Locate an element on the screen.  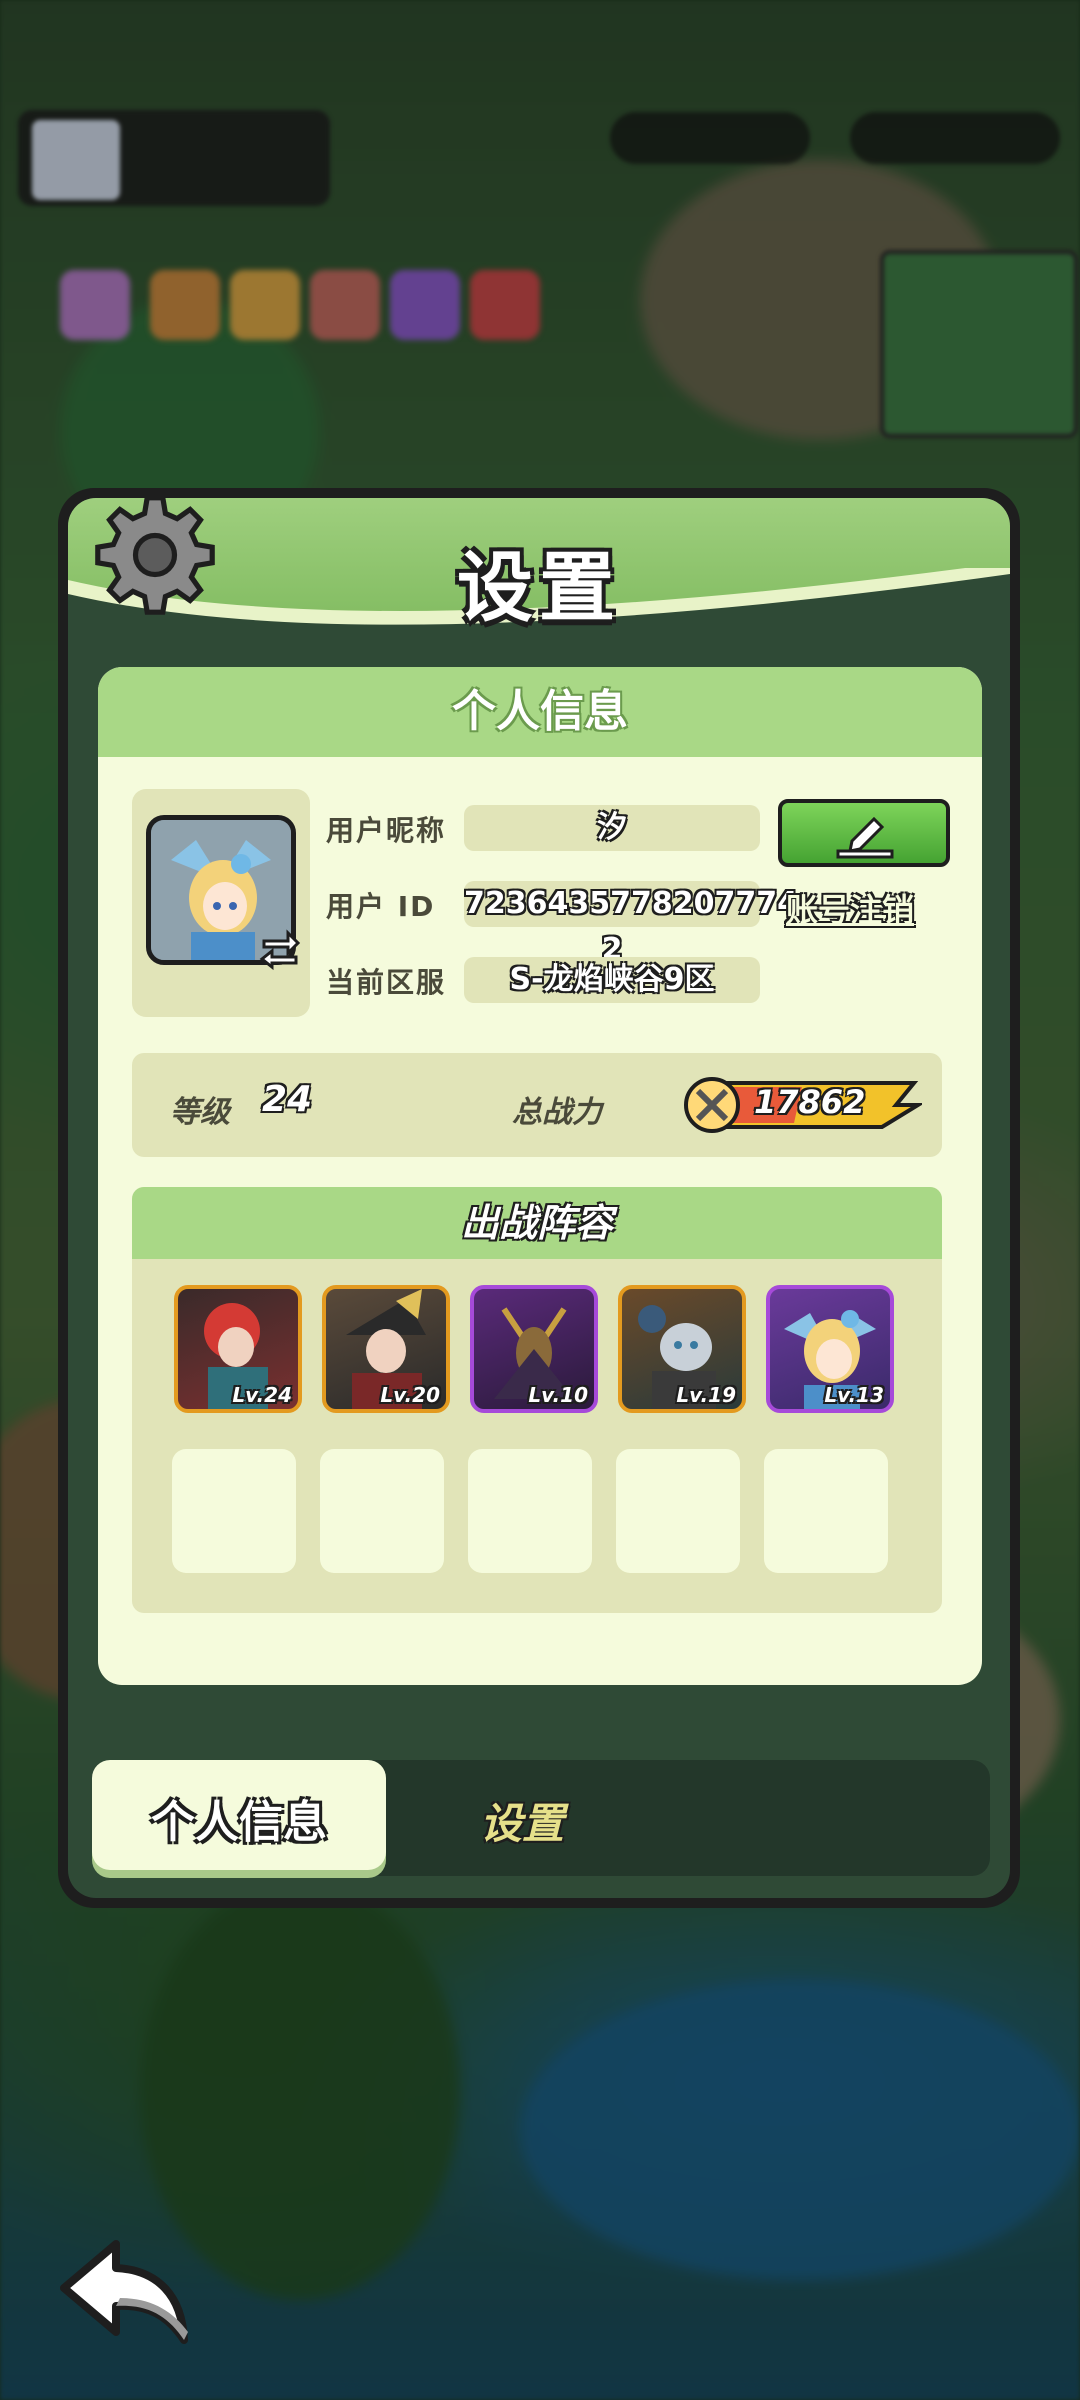
server-value: S-龙焰峡谷9区 is located at coordinates (612, 980).